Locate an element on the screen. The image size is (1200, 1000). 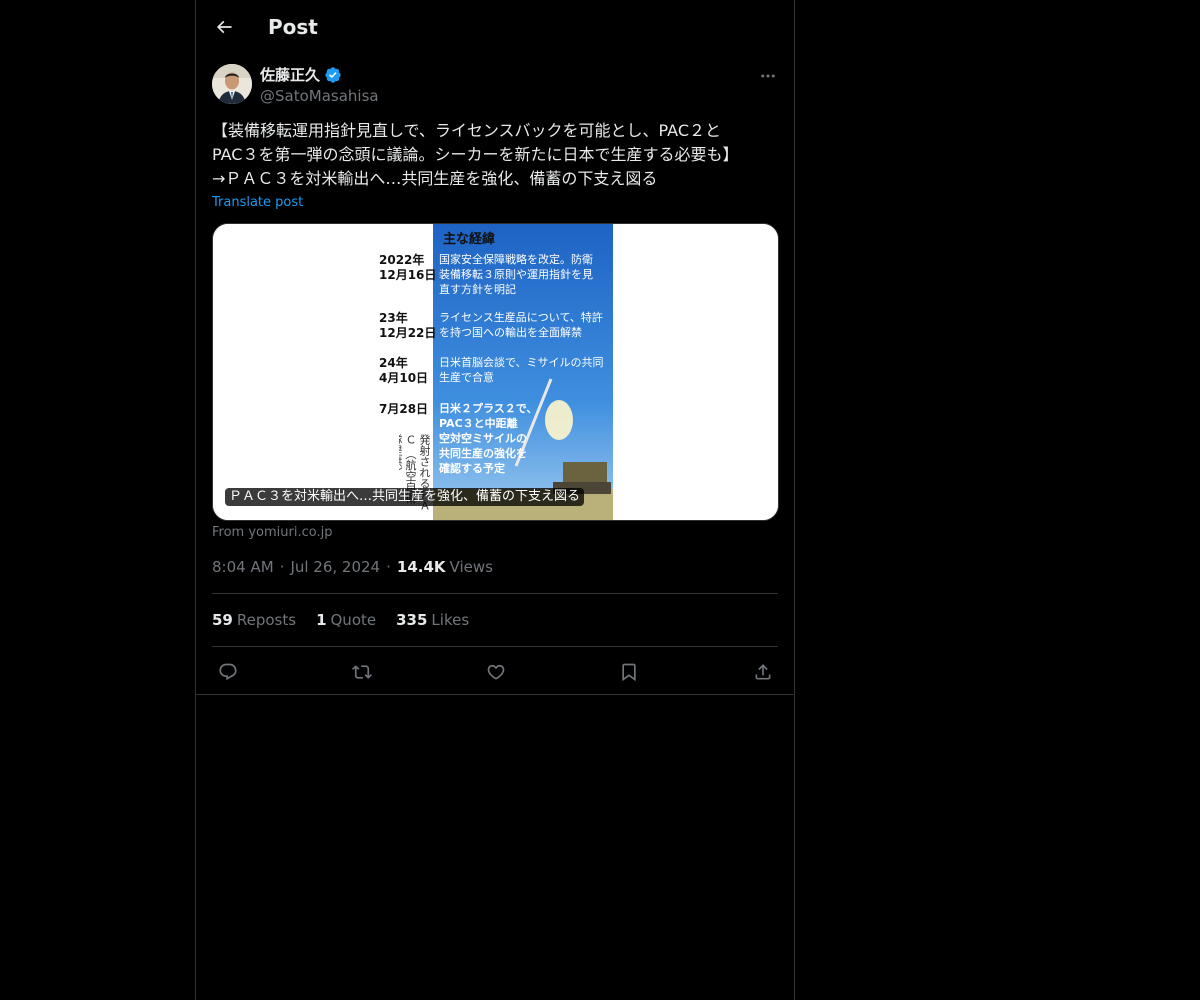
reply-icon is located at coordinates (228, 672).